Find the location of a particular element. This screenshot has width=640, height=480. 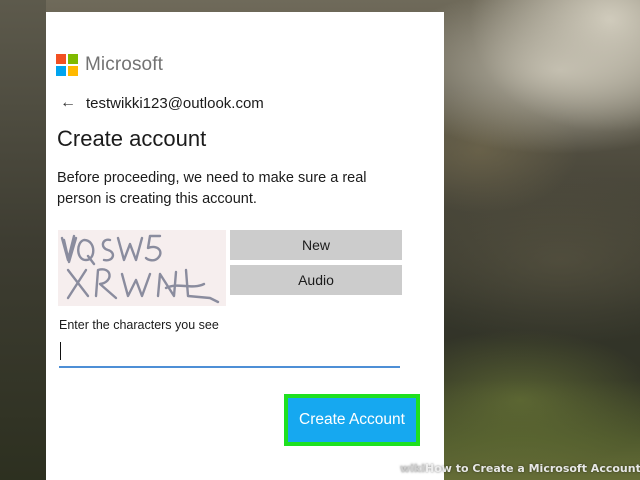

page-title: Create account is located at coordinates (132, 138).